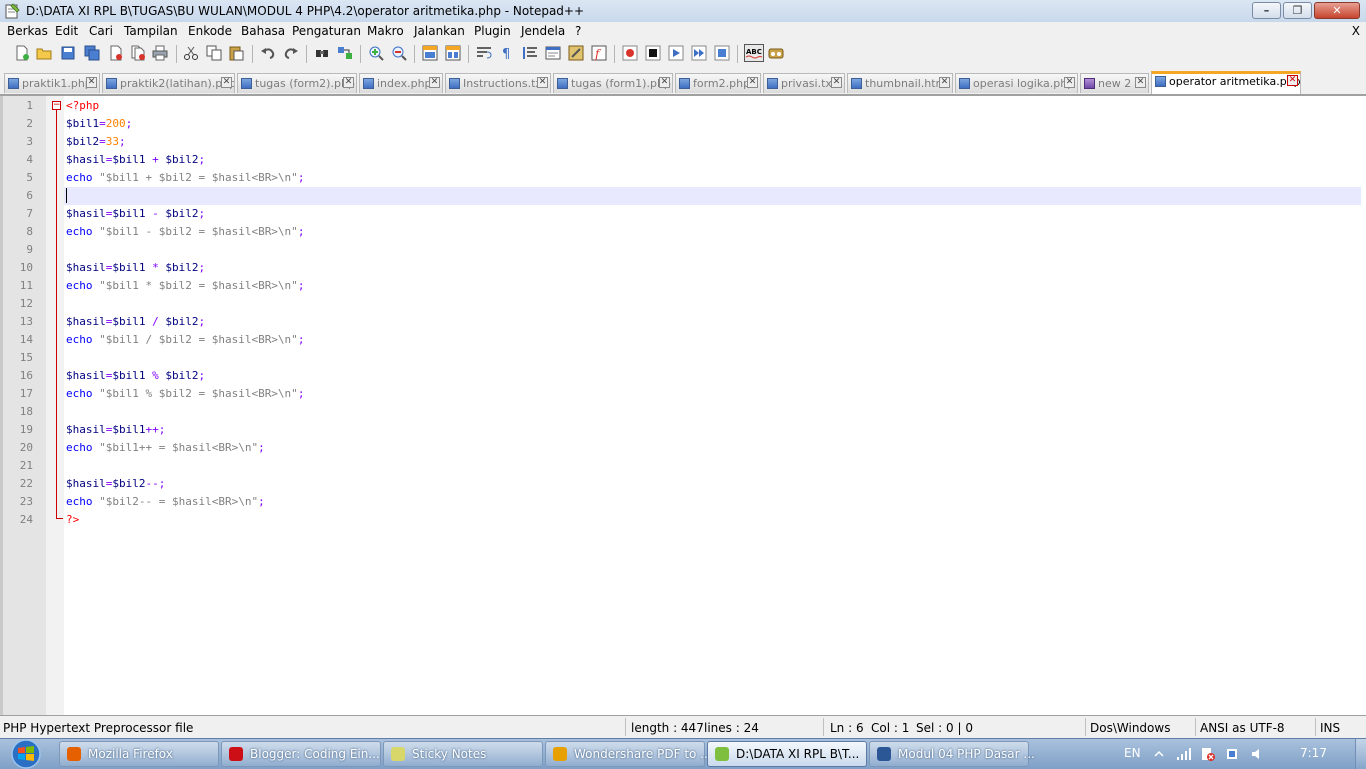 The width and height of the screenshot is (1366, 769). I want to click on show-hidden-icons-icon, so click(1159, 754).